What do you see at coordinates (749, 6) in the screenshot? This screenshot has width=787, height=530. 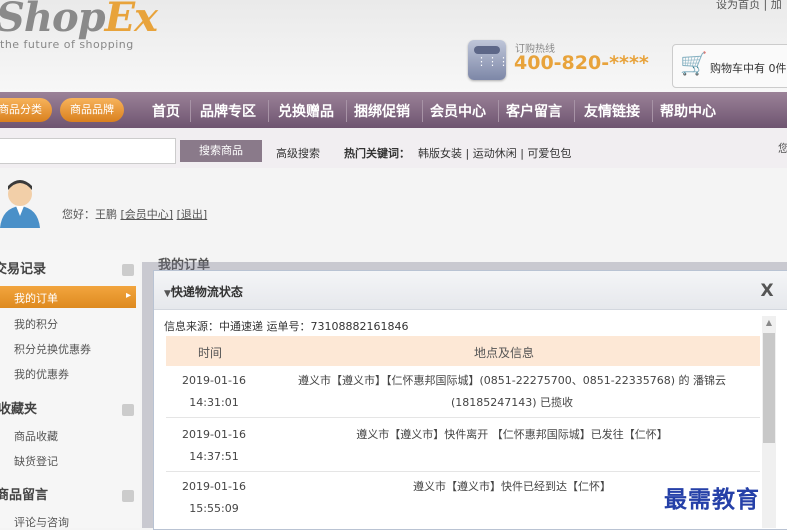 I see `top-links: 设为首页 | 加` at bounding box center [749, 6].